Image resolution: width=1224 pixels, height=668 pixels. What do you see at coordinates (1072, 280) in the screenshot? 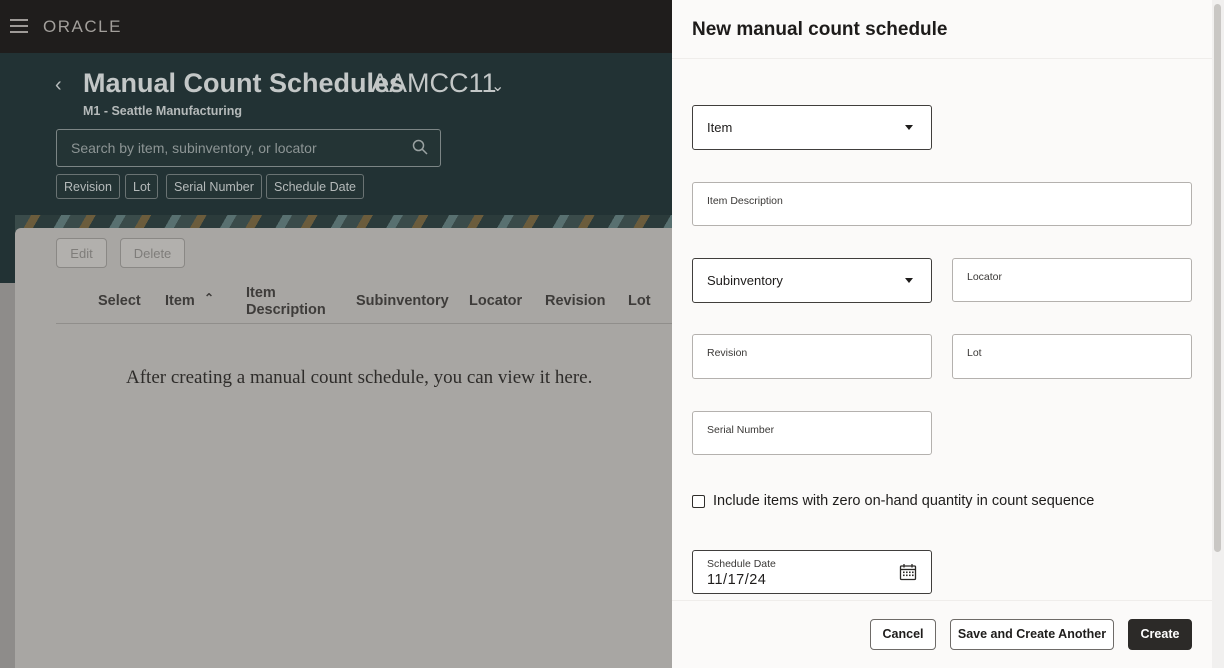
I see `locator-field: Locator` at bounding box center [1072, 280].